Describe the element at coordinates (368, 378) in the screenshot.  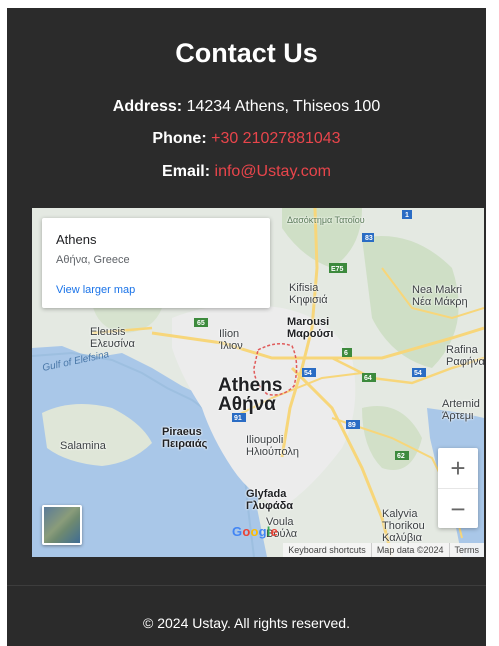
I see `road-shield: 64` at that location.